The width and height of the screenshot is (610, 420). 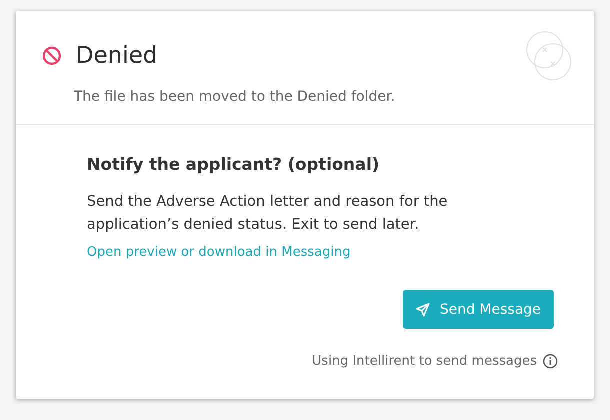 I want to click on paper-plane-icon, so click(x=423, y=309).